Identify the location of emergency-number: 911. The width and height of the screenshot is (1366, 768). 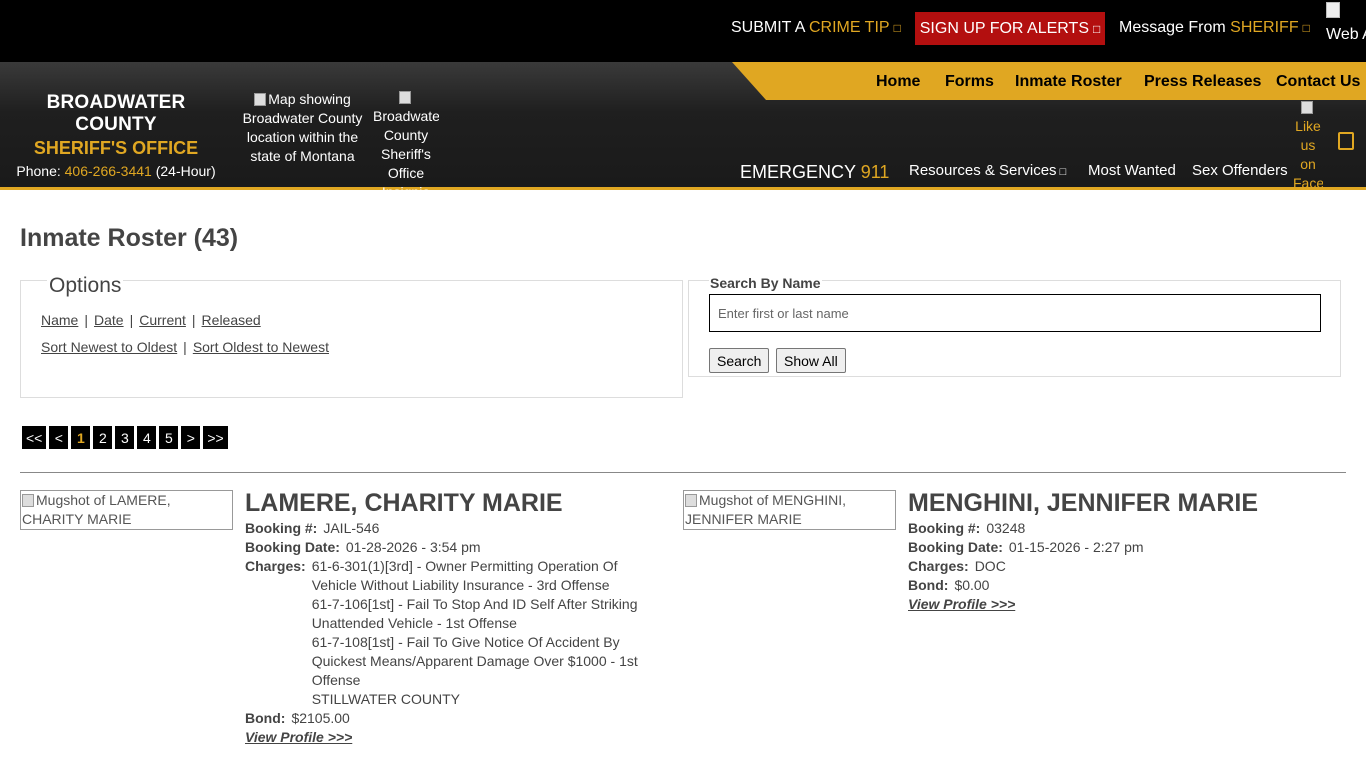
(875, 172).